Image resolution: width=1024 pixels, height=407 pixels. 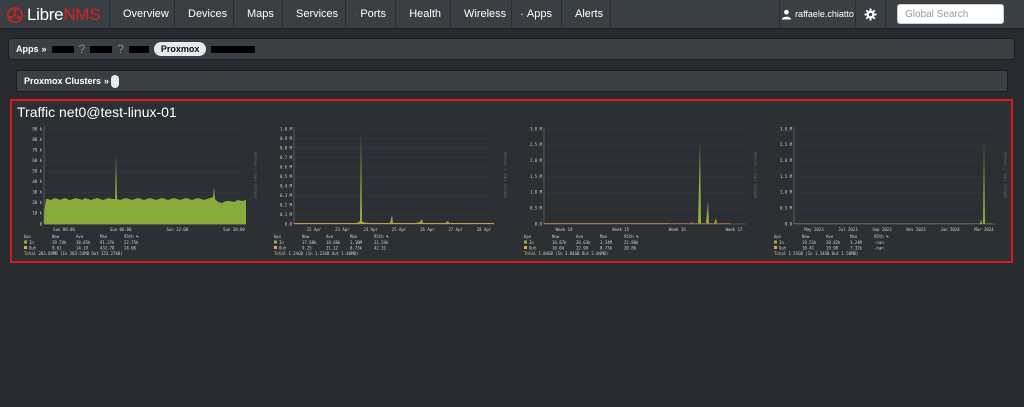 I want to click on y-tick-label: 1.5 M, so click(x=536, y=176).